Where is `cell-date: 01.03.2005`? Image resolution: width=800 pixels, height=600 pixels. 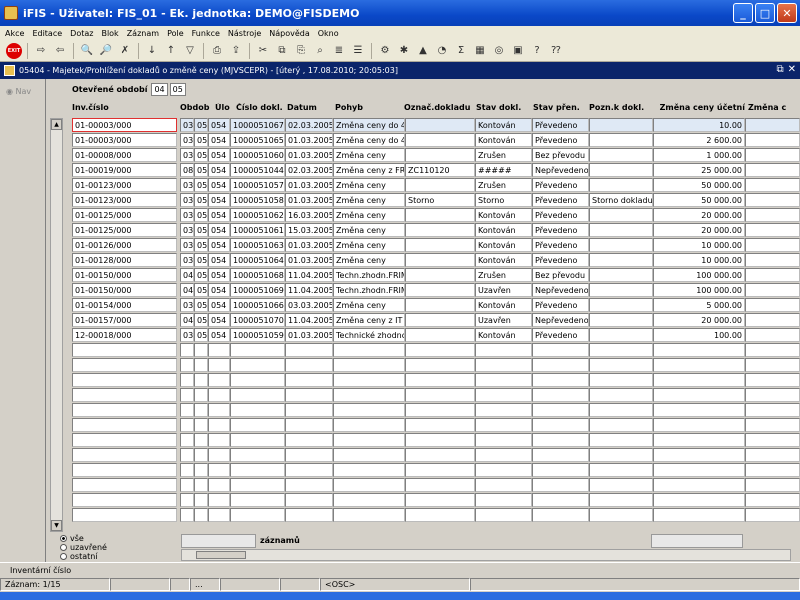 cell-date: 01.03.2005 is located at coordinates (309, 260).